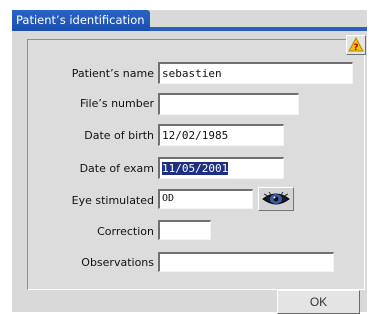  Describe the element at coordinates (119, 135) in the screenshot. I see `date-of-birth-label: Date of birth` at that location.